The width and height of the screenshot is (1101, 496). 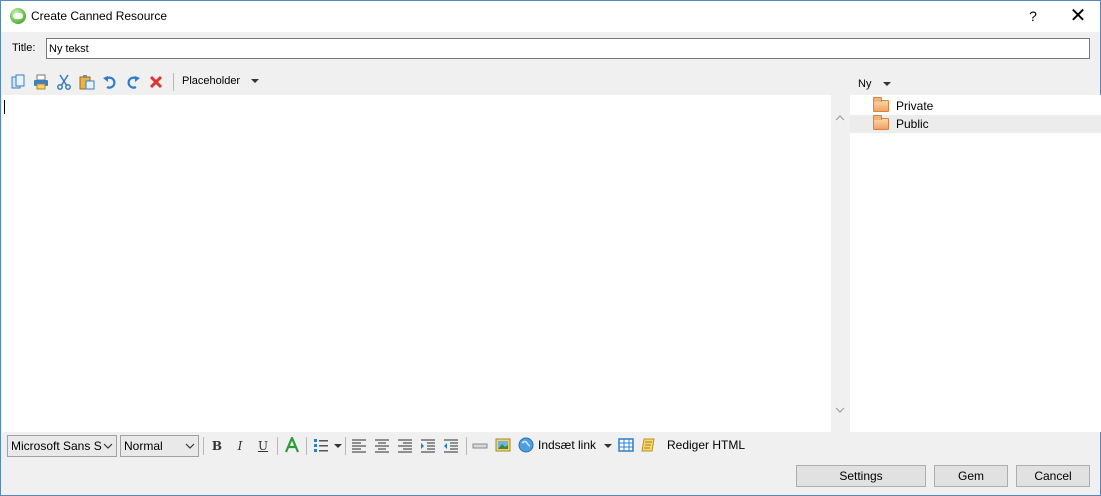 What do you see at coordinates (240, 446) in the screenshot?
I see `italic-button: I` at bounding box center [240, 446].